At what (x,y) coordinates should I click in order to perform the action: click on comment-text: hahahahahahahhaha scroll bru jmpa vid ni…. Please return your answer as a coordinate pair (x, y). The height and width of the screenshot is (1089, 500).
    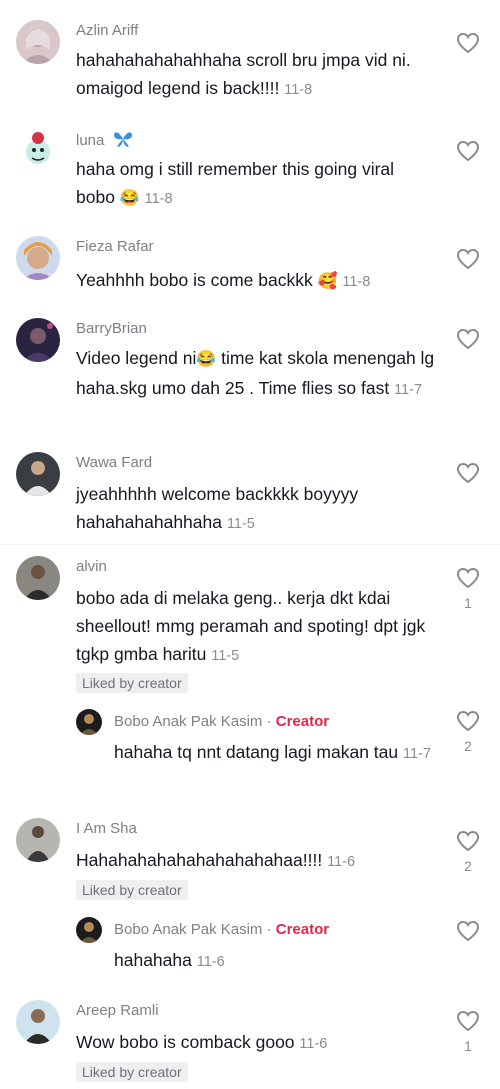
    Looking at the image, I should click on (256, 75).